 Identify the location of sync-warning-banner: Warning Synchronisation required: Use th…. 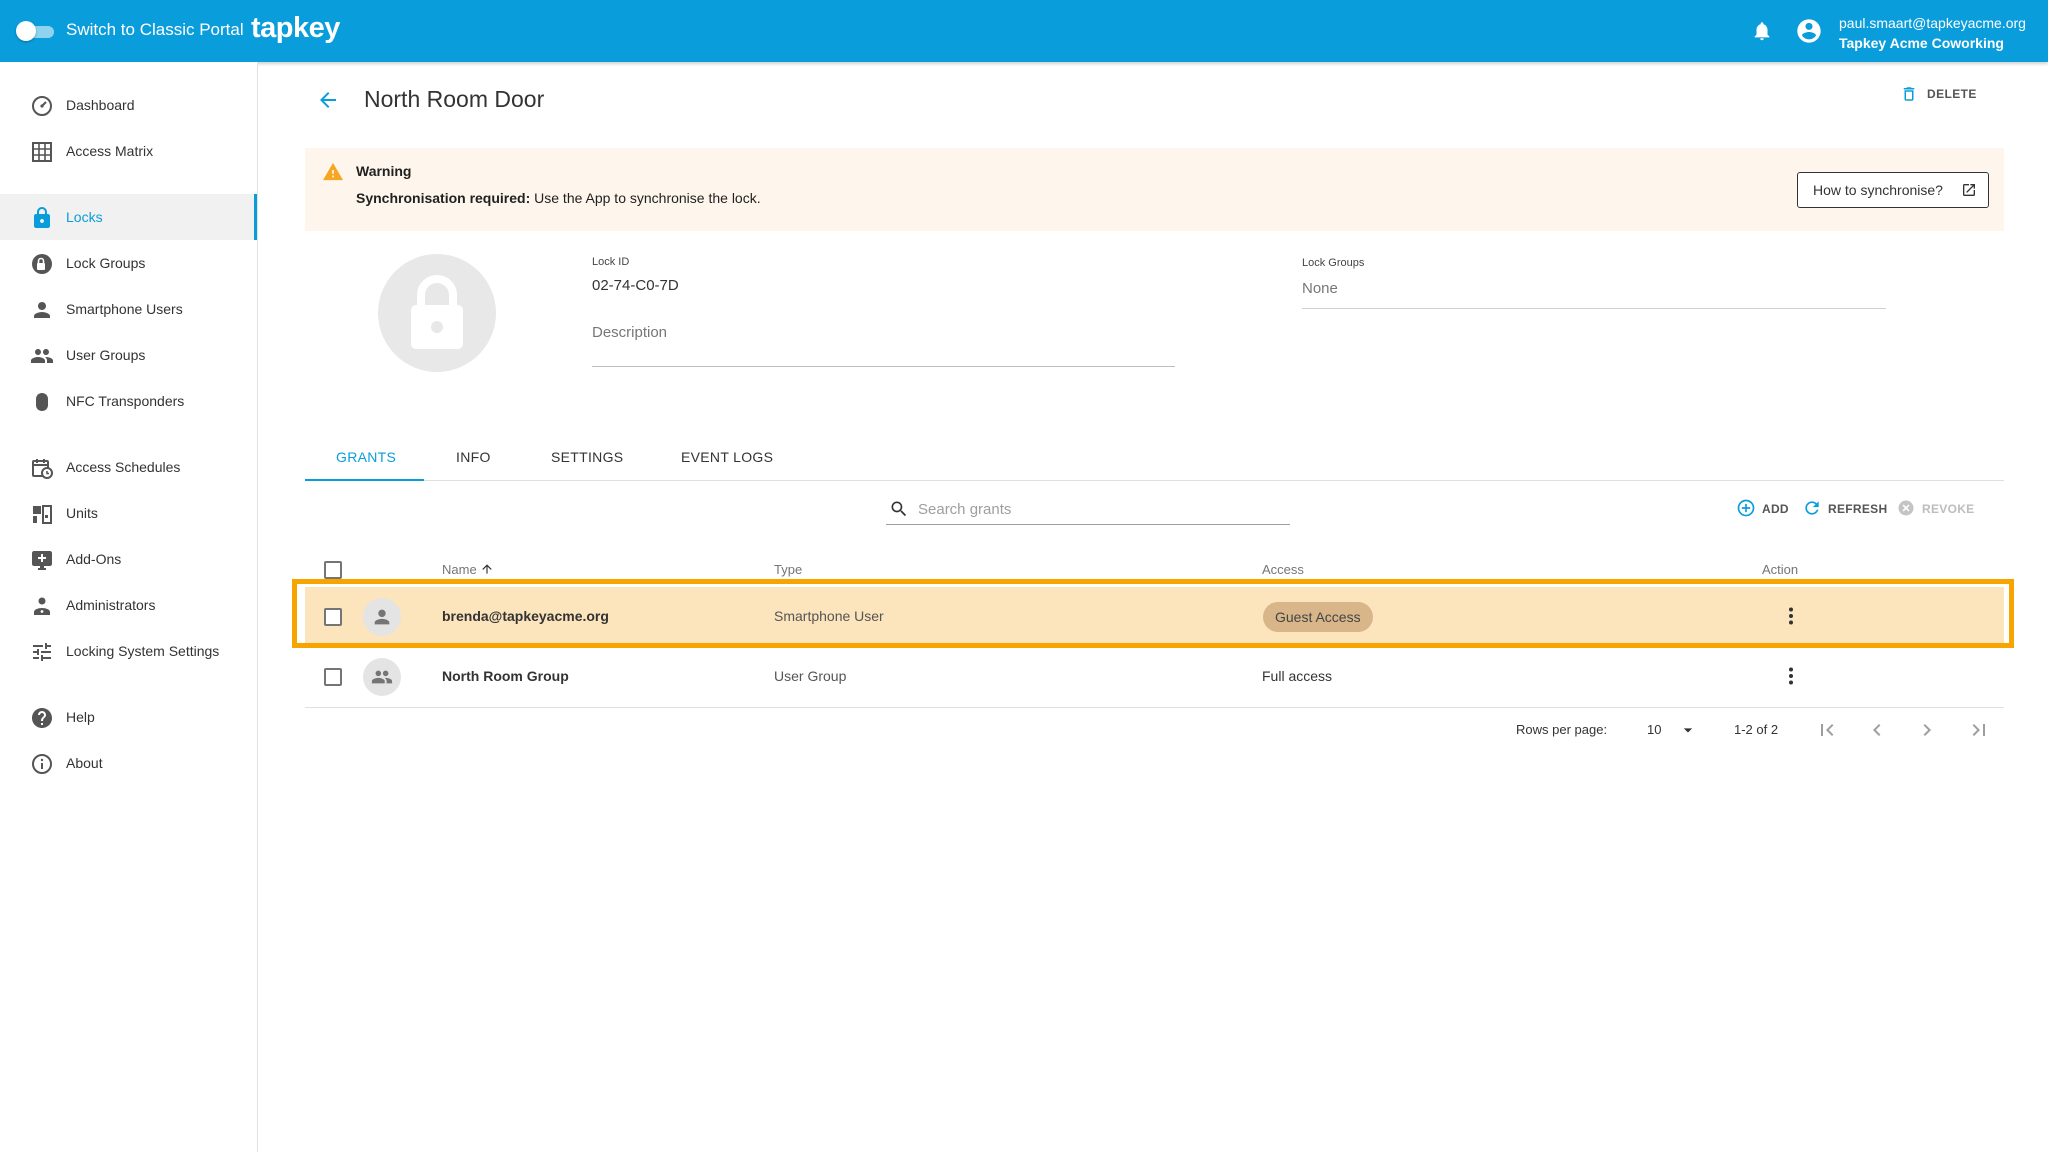
(1154, 189).